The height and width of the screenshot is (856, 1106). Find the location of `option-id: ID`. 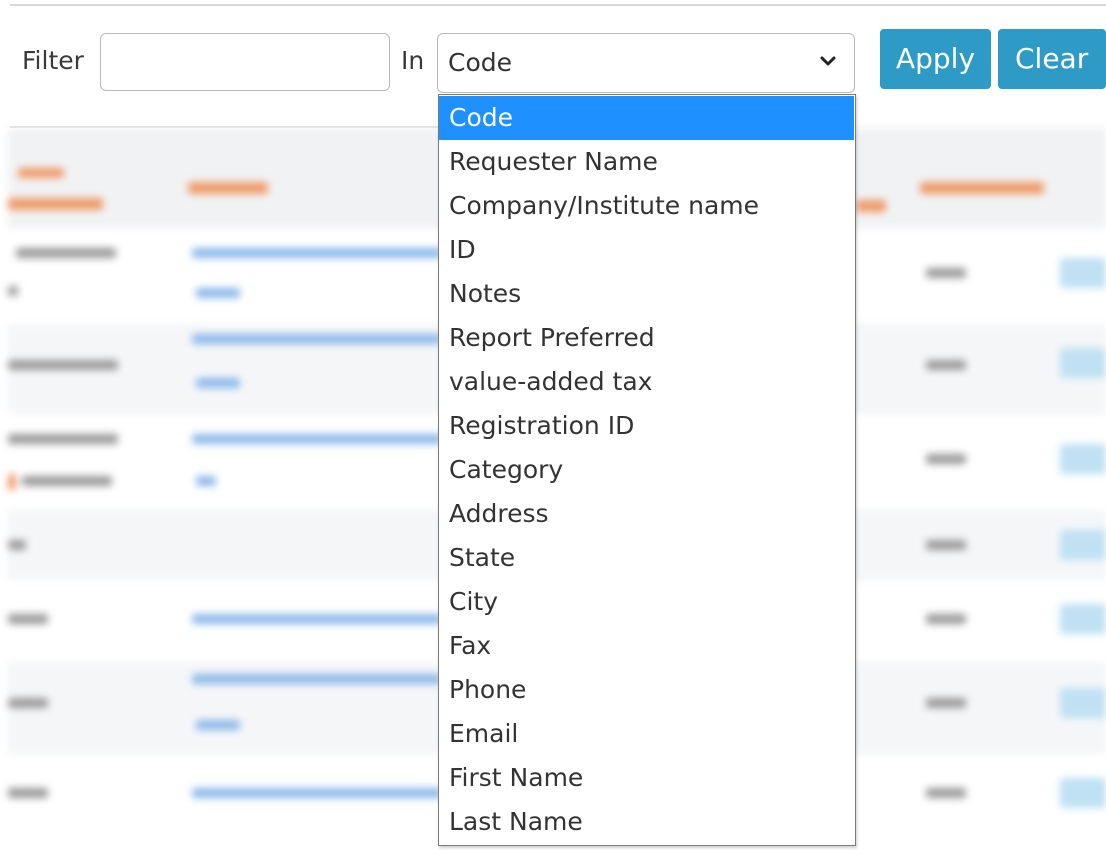

option-id: ID is located at coordinates (646, 250).